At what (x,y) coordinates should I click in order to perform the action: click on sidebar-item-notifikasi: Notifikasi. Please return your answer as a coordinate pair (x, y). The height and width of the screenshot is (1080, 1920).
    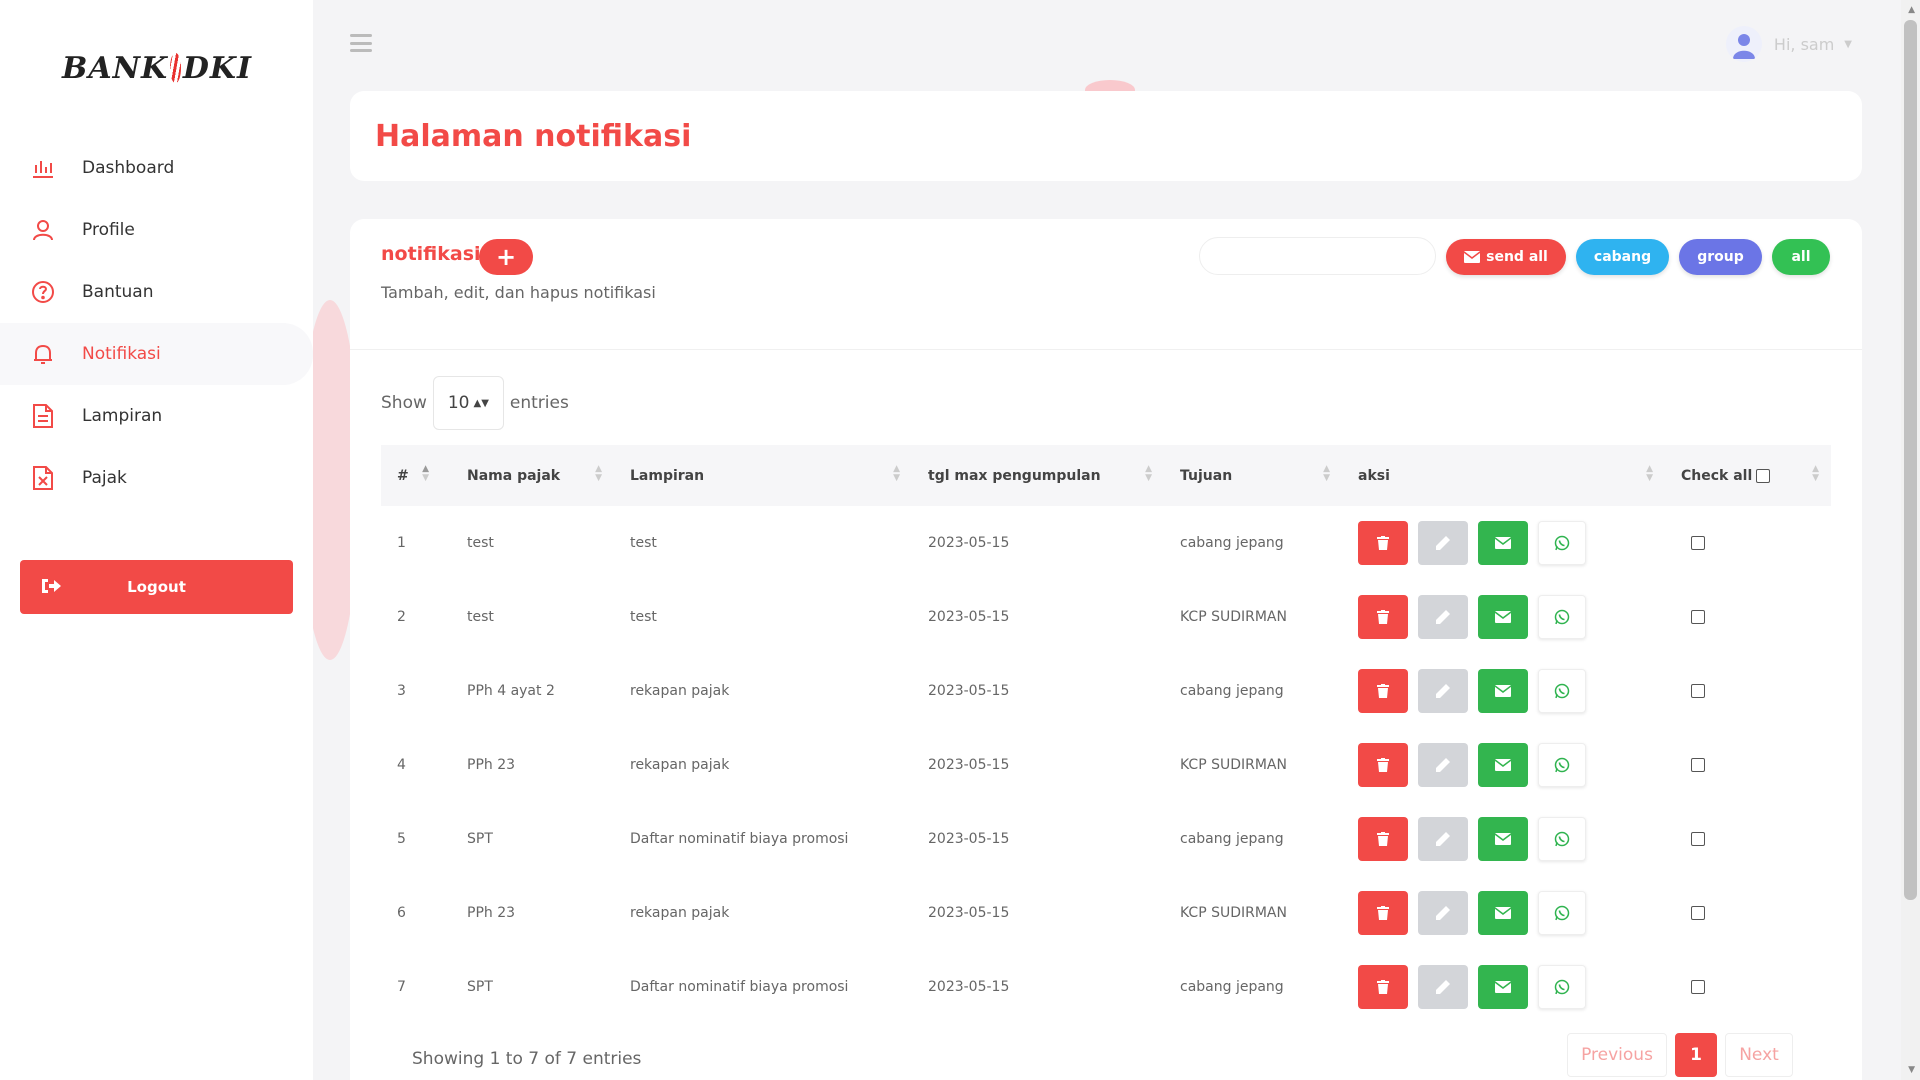
    Looking at the image, I should click on (156, 354).